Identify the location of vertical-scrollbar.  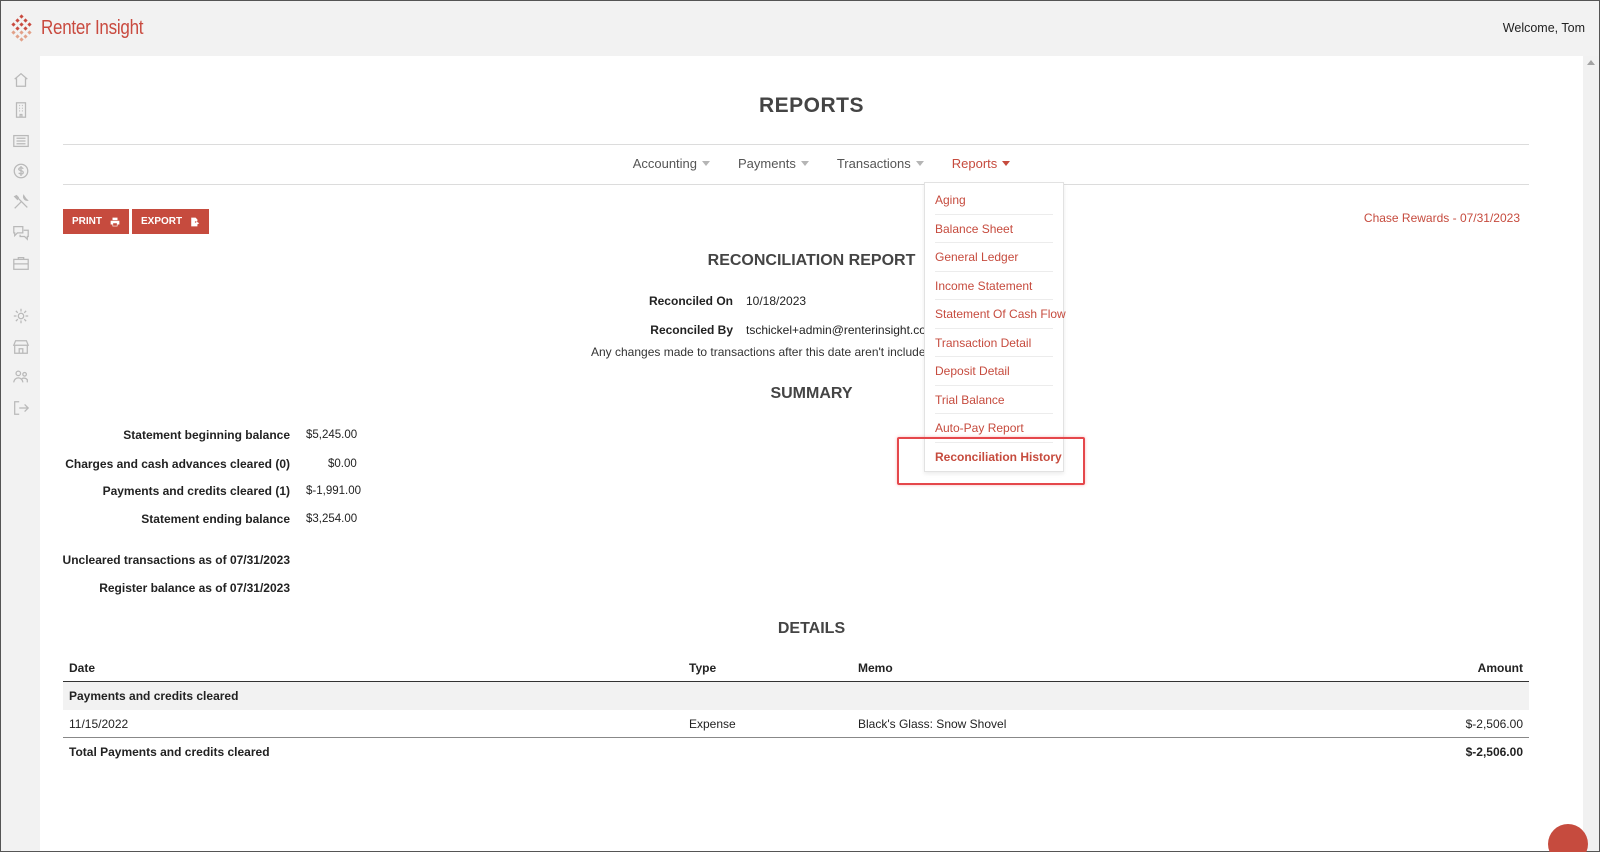
(1591, 453).